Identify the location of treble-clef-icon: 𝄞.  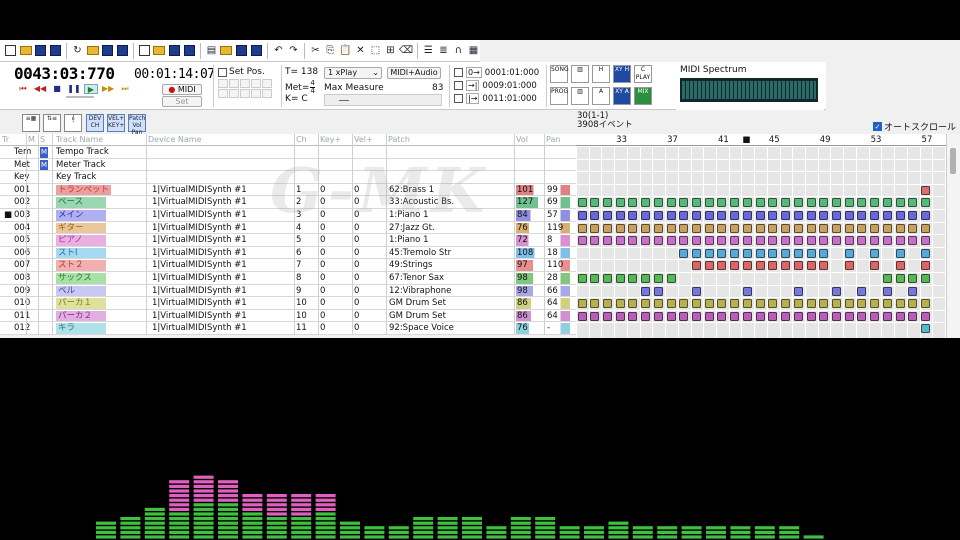
(73, 123).